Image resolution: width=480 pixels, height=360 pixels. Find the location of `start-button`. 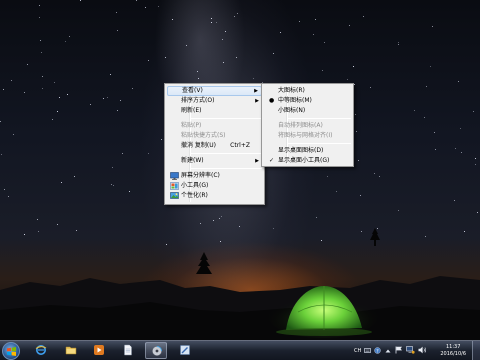

start-button is located at coordinates (11, 351).